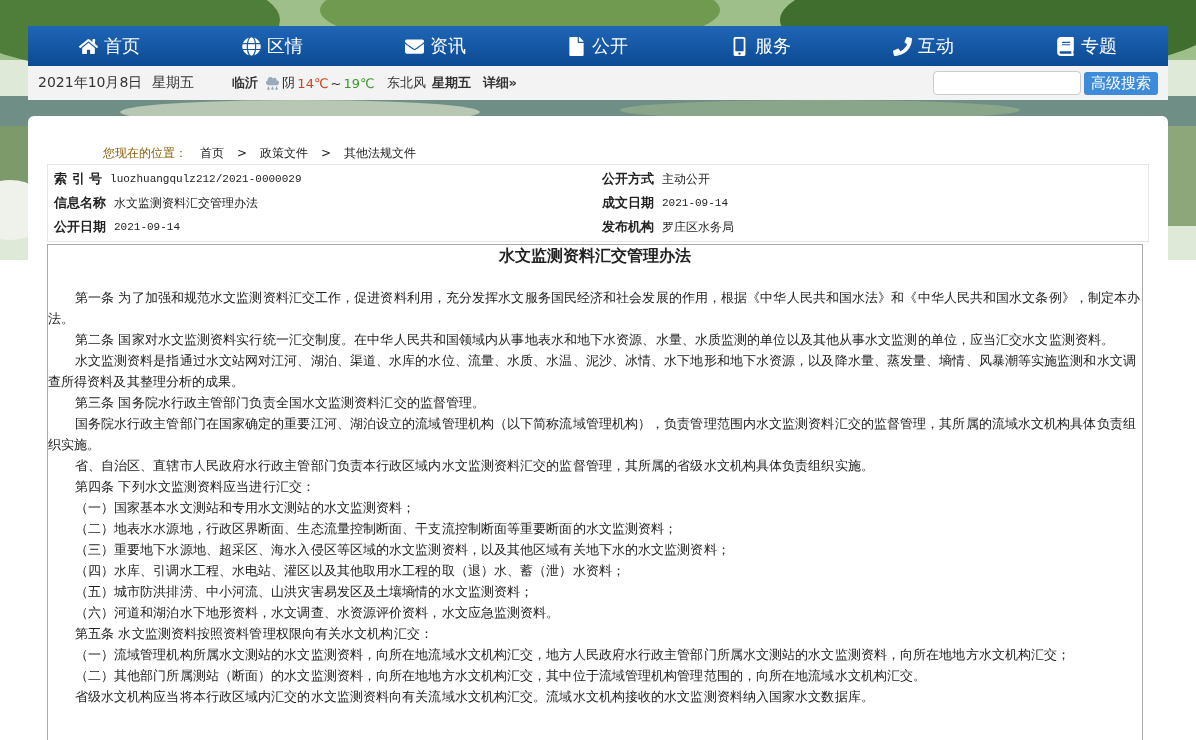 The width and height of the screenshot is (1196, 740). What do you see at coordinates (628, 227) in the screenshot?
I see `meta-label: 发布机构` at bounding box center [628, 227].